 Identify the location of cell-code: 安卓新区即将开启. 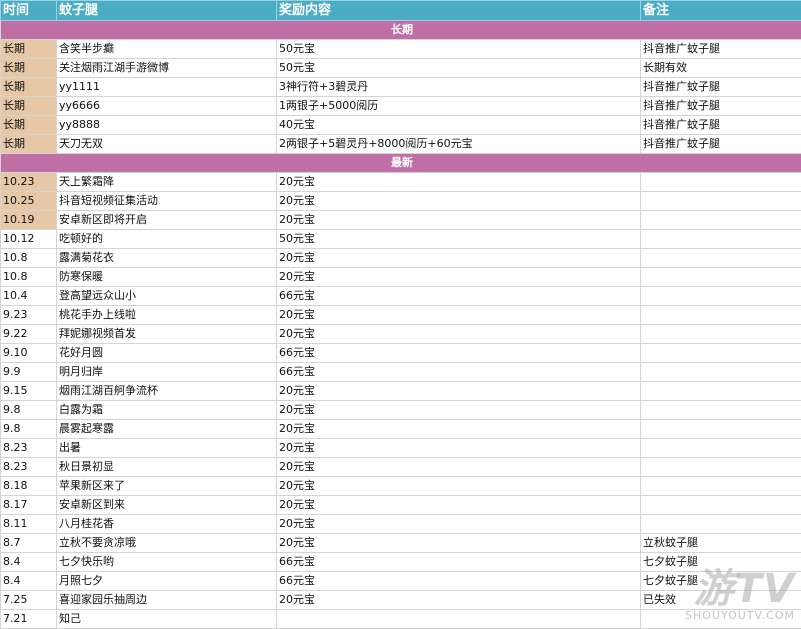
(167, 220).